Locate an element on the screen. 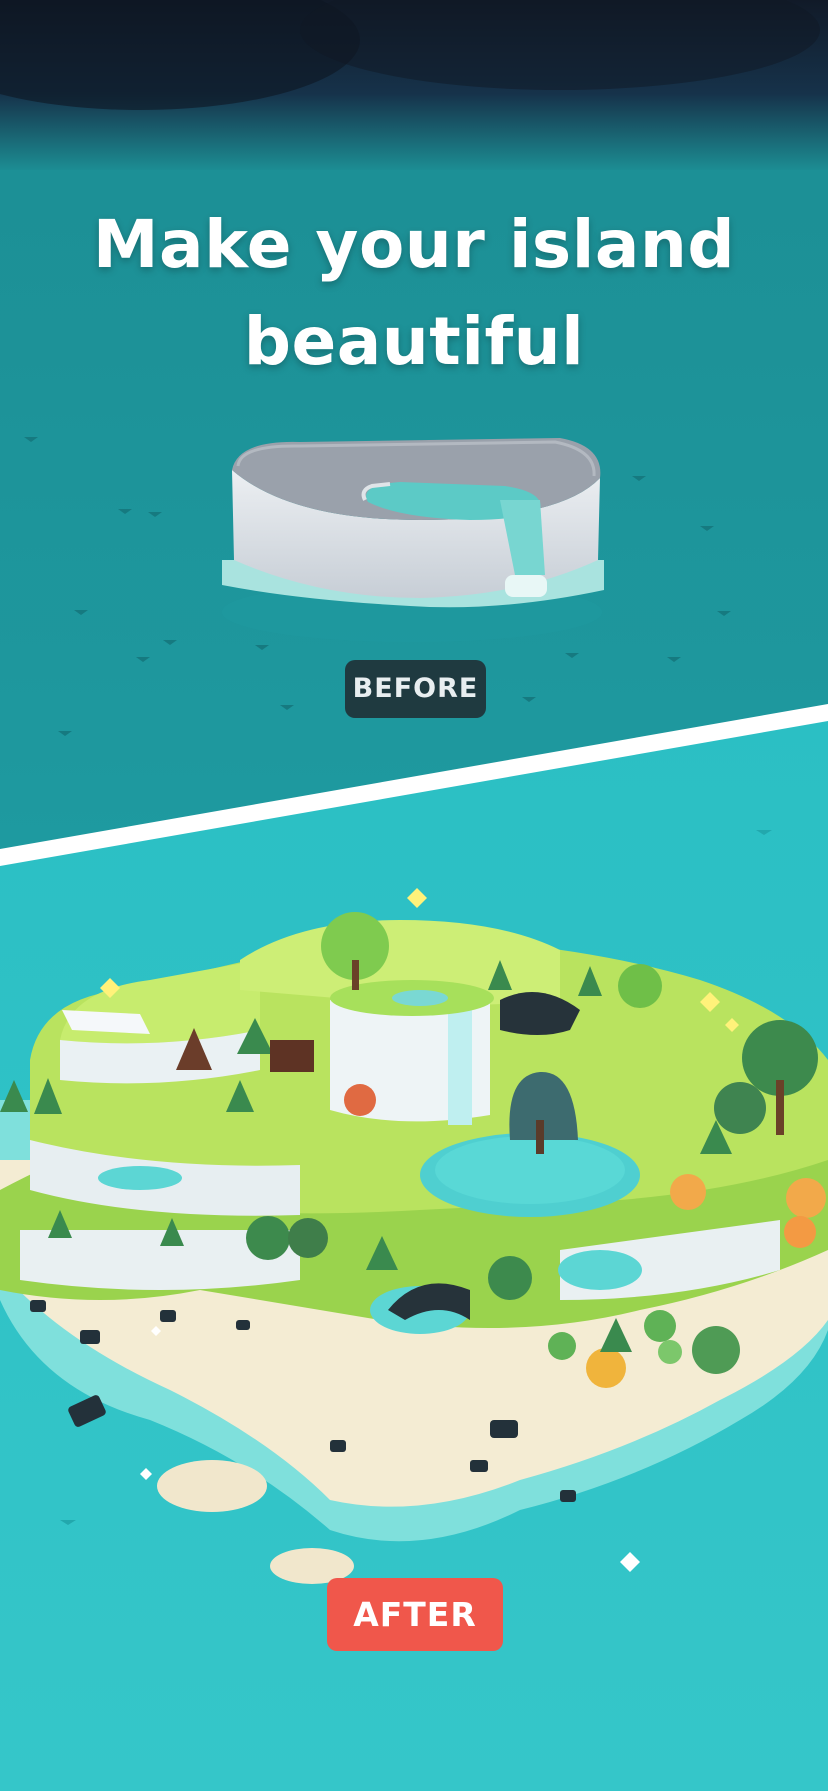 This screenshot has width=828, height=1791. barren-island is located at coordinates (413, 540).